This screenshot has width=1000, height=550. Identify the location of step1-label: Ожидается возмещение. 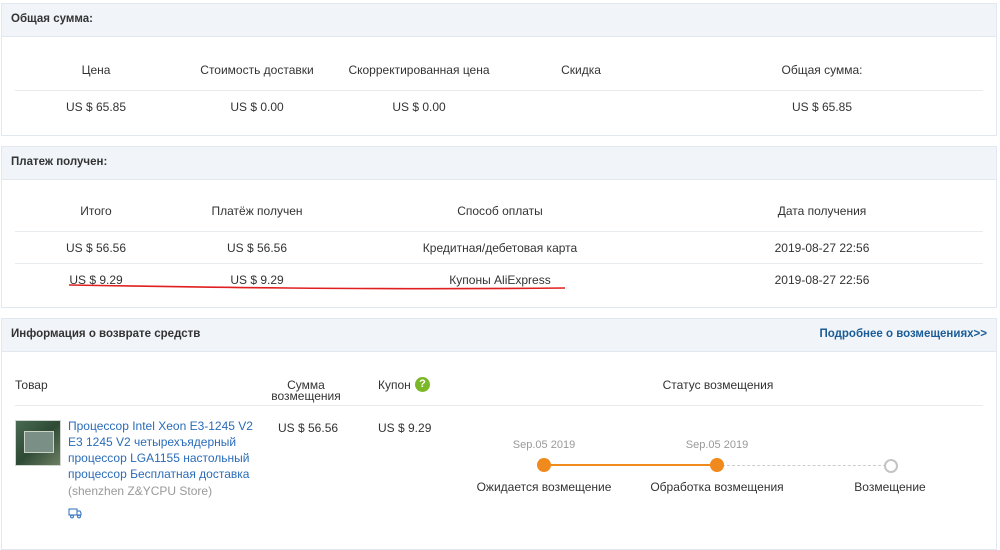
(544, 487).